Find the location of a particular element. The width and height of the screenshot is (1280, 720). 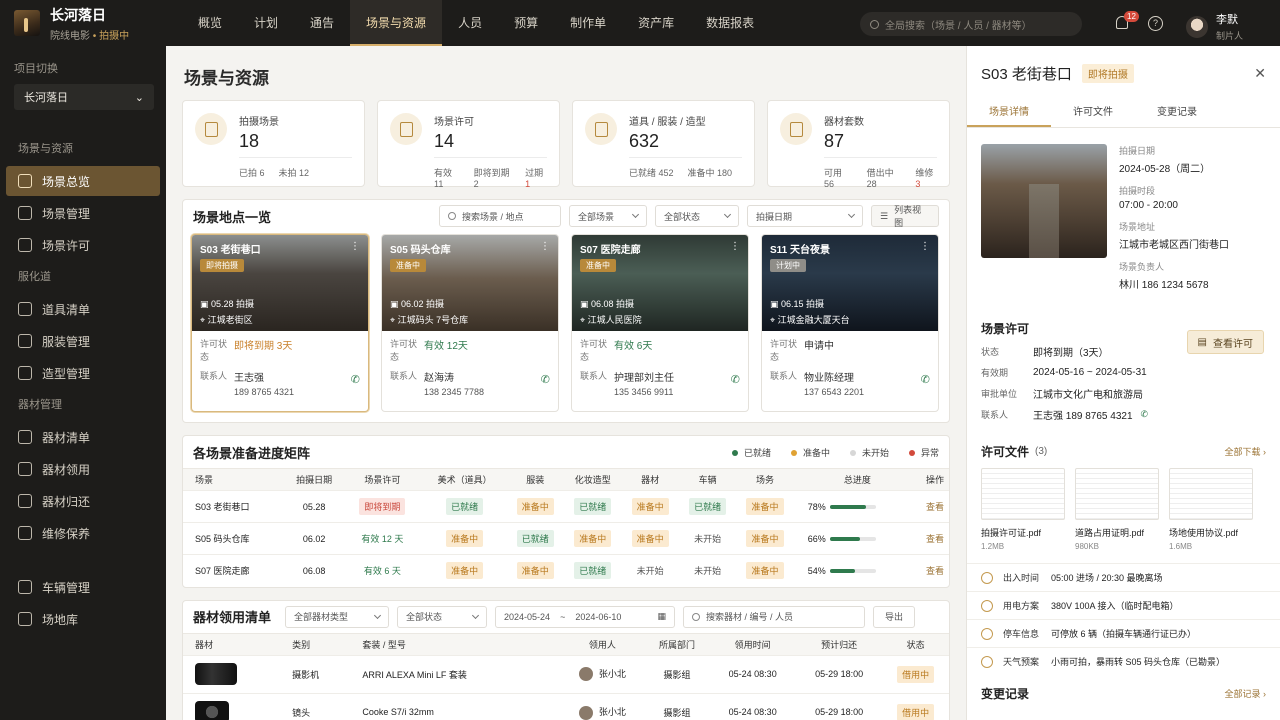

sidebar-item-label: 器材领用 is located at coordinates (66, 469).